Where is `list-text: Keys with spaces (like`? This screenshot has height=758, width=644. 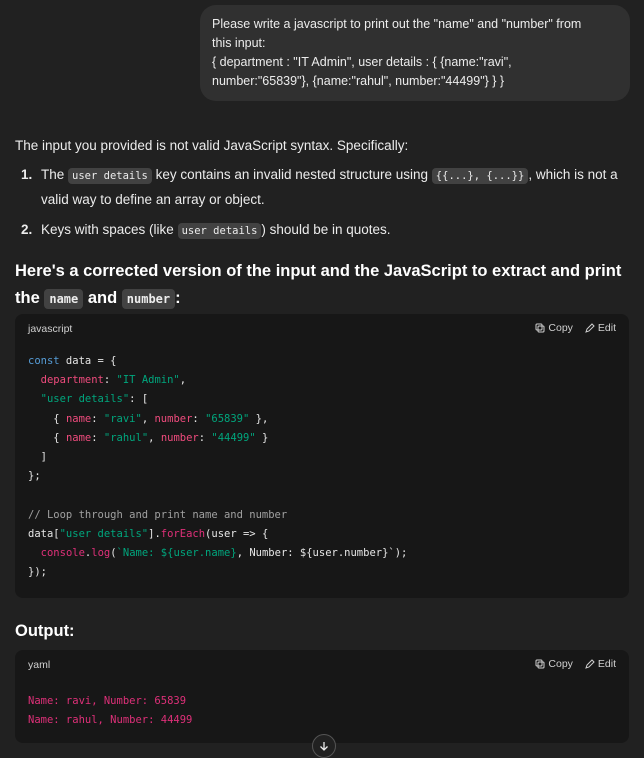 list-text: Keys with spaces (like is located at coordinates (109, 229).